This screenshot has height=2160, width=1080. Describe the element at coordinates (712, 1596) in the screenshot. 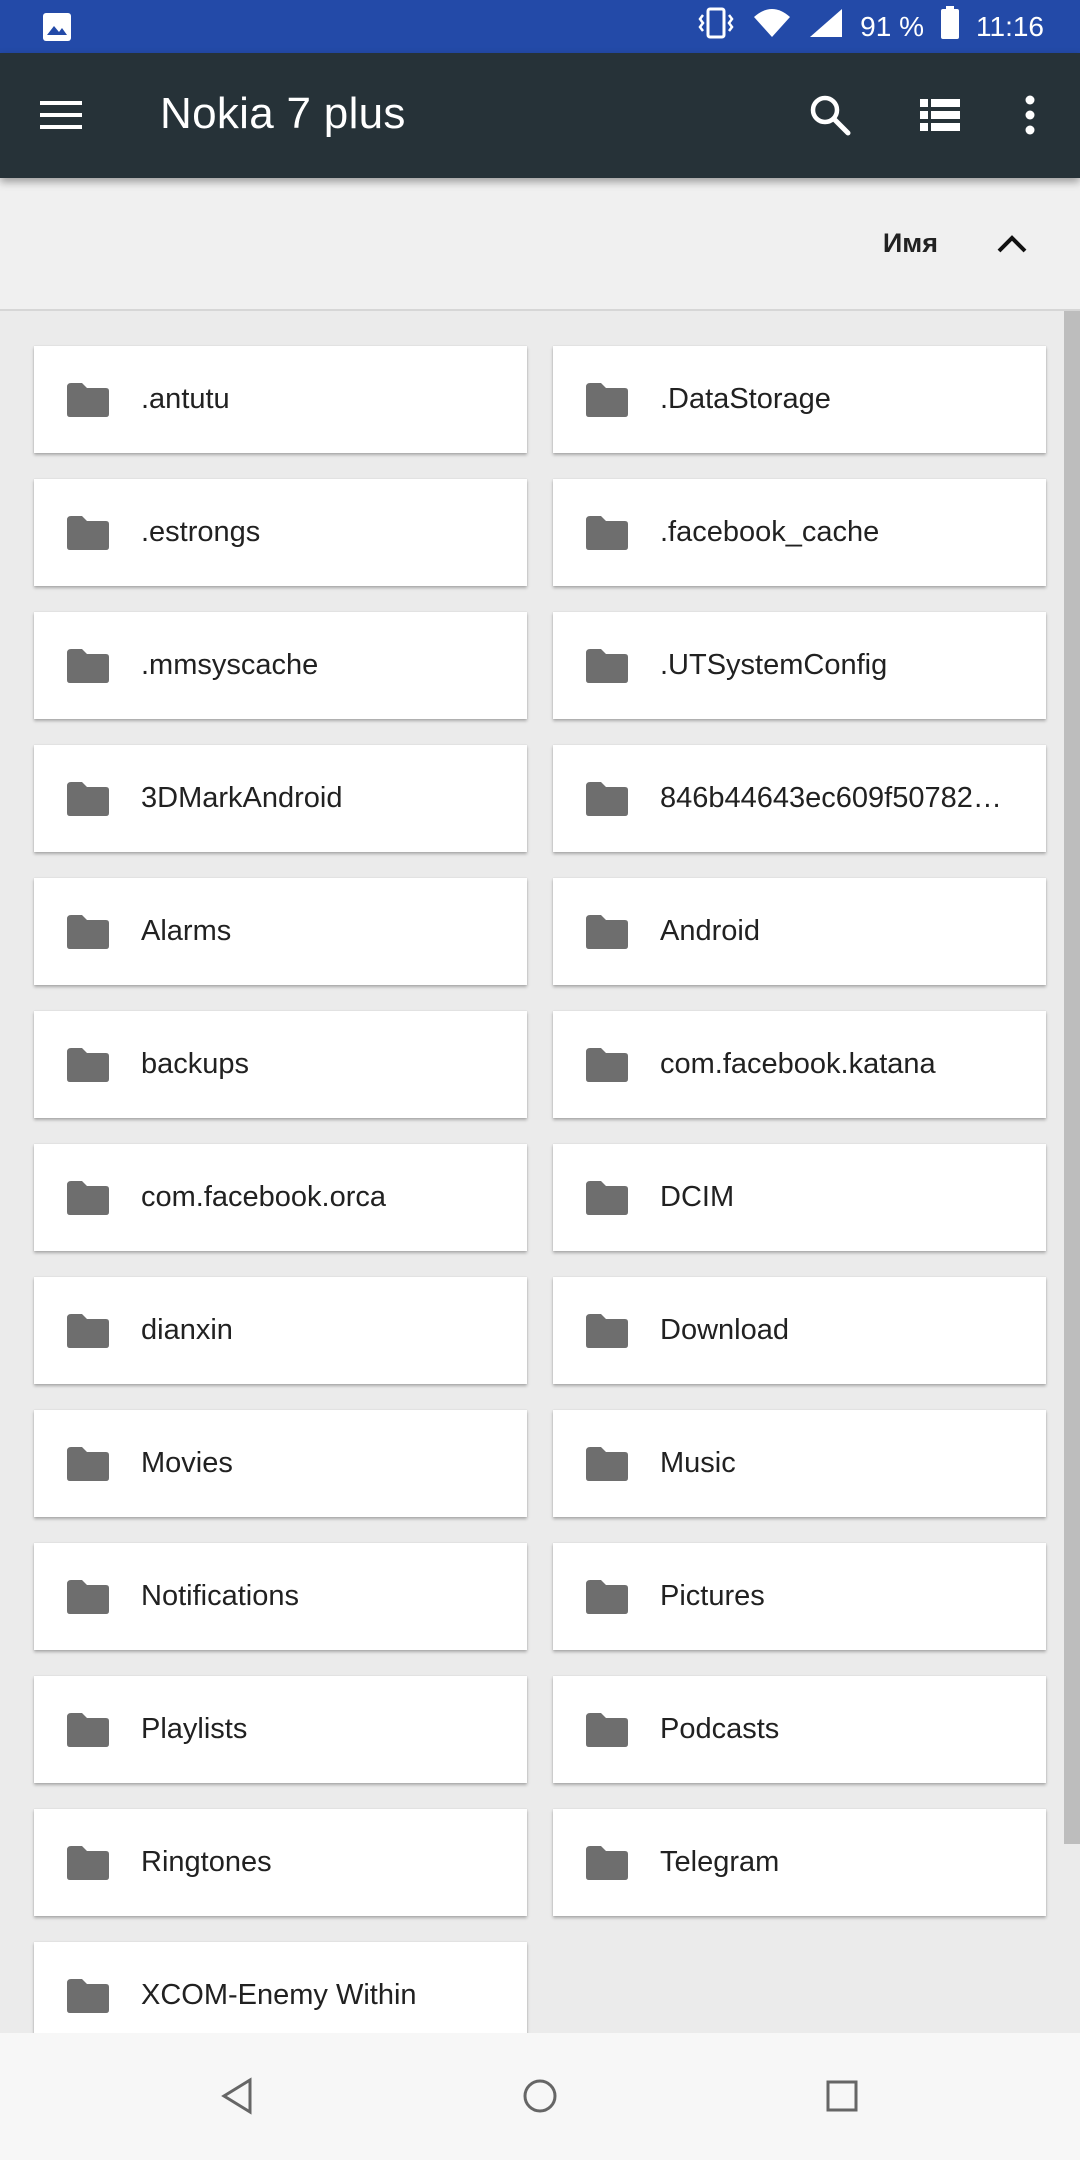

I see `folder-name: Pictures` at that location.